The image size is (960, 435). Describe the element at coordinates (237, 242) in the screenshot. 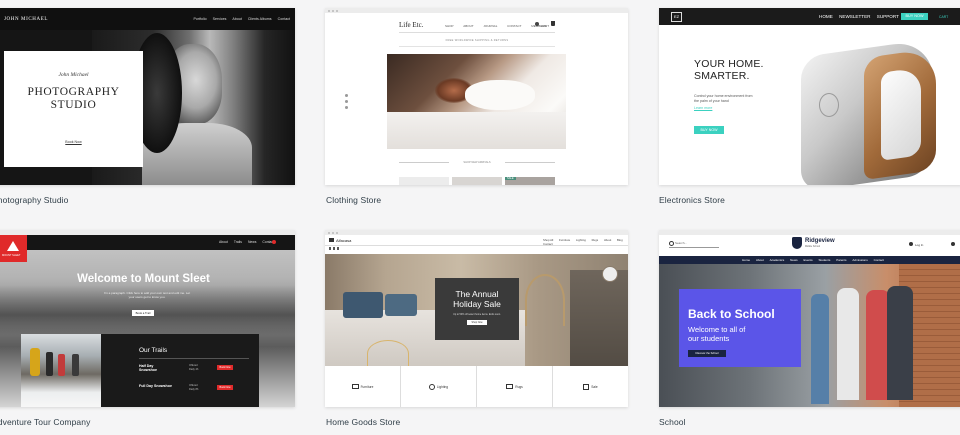

I see `nav-item: Trails` at that location.